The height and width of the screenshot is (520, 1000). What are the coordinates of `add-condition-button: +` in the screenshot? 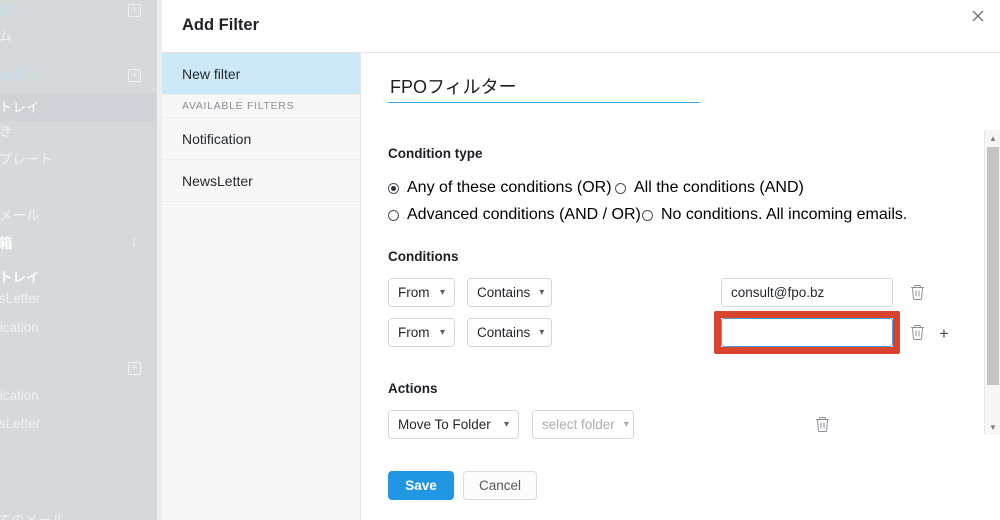 It's located at (944, 333).